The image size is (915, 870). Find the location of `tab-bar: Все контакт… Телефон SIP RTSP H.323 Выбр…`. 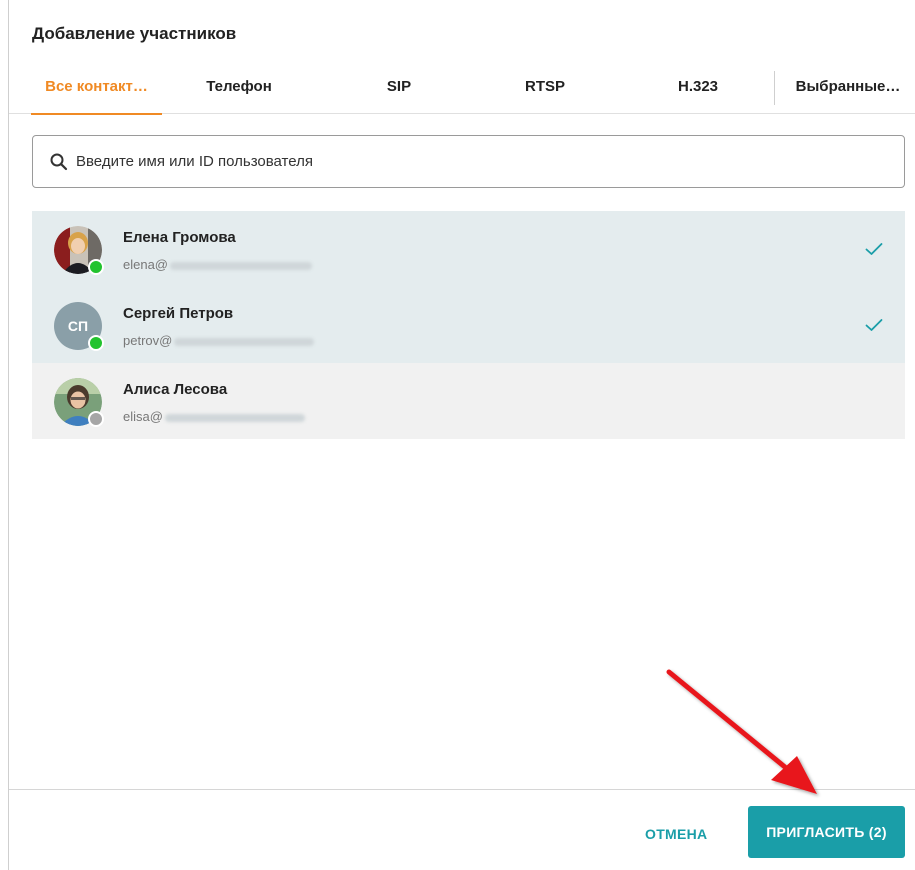

tab-bar: Все контакт… Телефон SIP RTSP H.323 Выбр… is located at coordinates (462, 88).